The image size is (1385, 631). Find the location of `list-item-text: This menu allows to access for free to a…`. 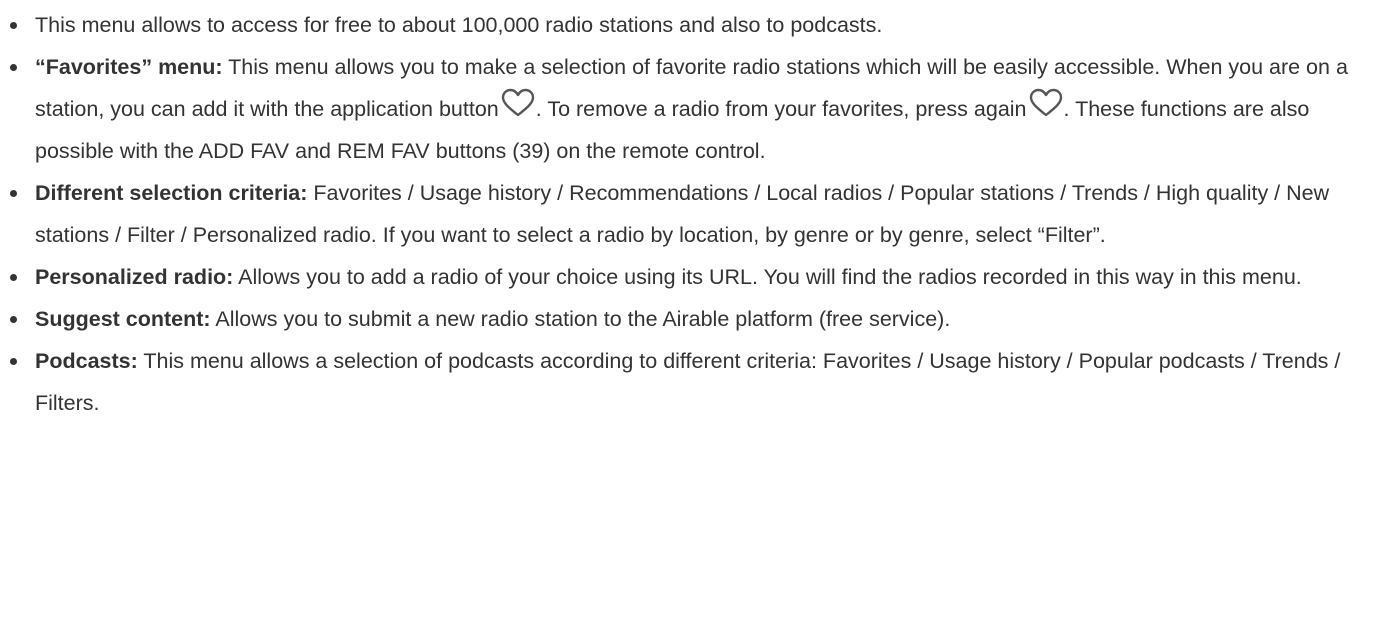

list-item-text: This menu allows to access for free to a… is located at coordinates (459, 25).